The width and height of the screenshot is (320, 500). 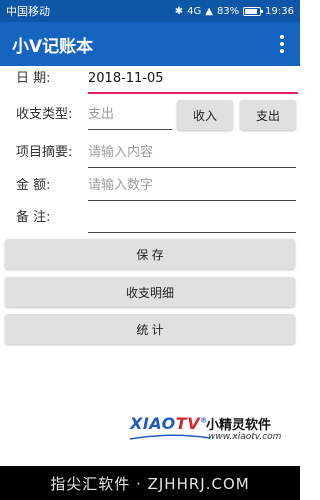 I want to click on amount-label: 金 额:, so click(x=33, y=185).